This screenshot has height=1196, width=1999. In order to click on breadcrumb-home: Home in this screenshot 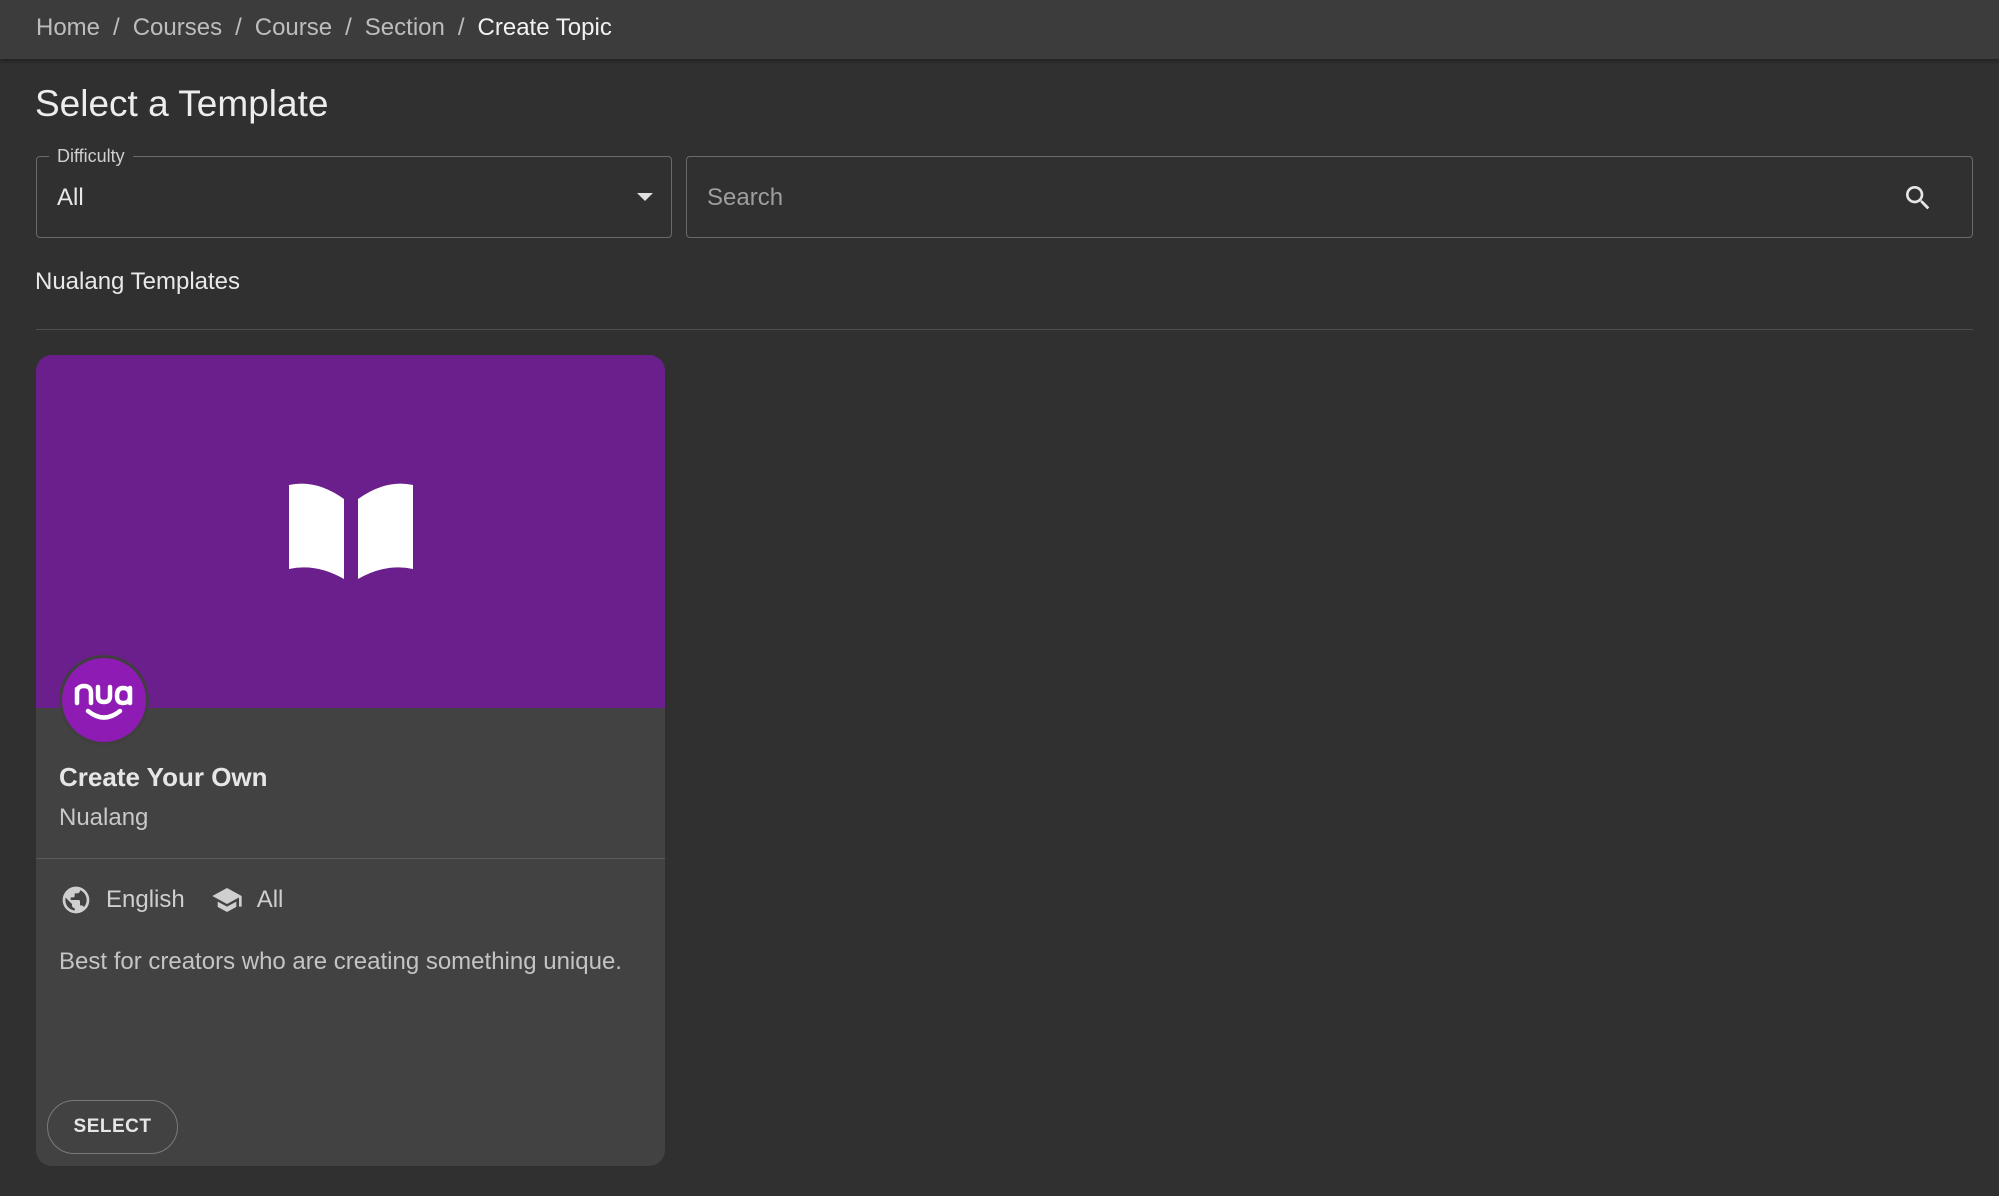, I will do `click(68, 28)`.